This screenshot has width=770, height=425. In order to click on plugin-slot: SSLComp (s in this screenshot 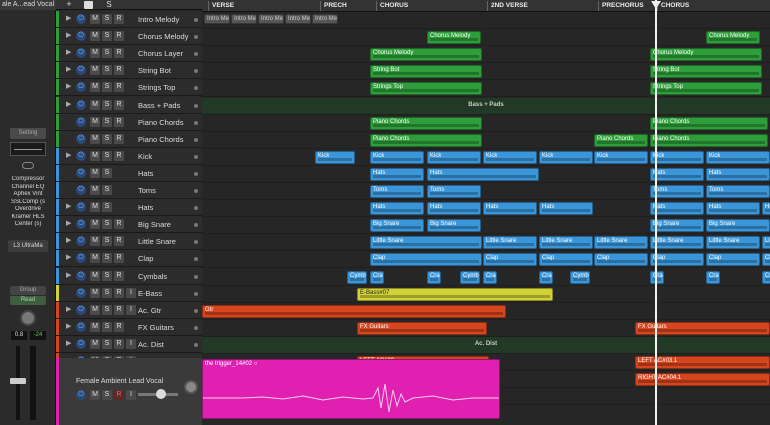, I will do `click(28, 203)`.